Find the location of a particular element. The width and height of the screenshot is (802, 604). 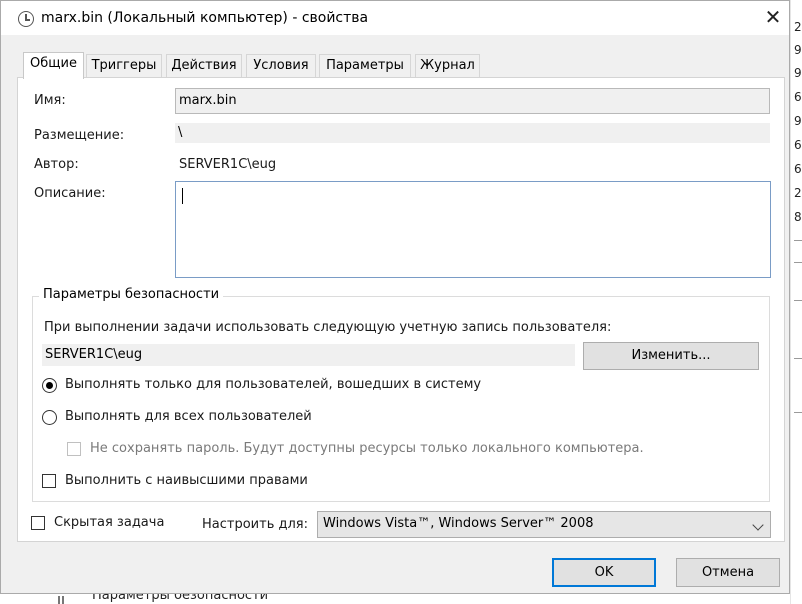

ok-button: OK is located at coordinates (604, 572).